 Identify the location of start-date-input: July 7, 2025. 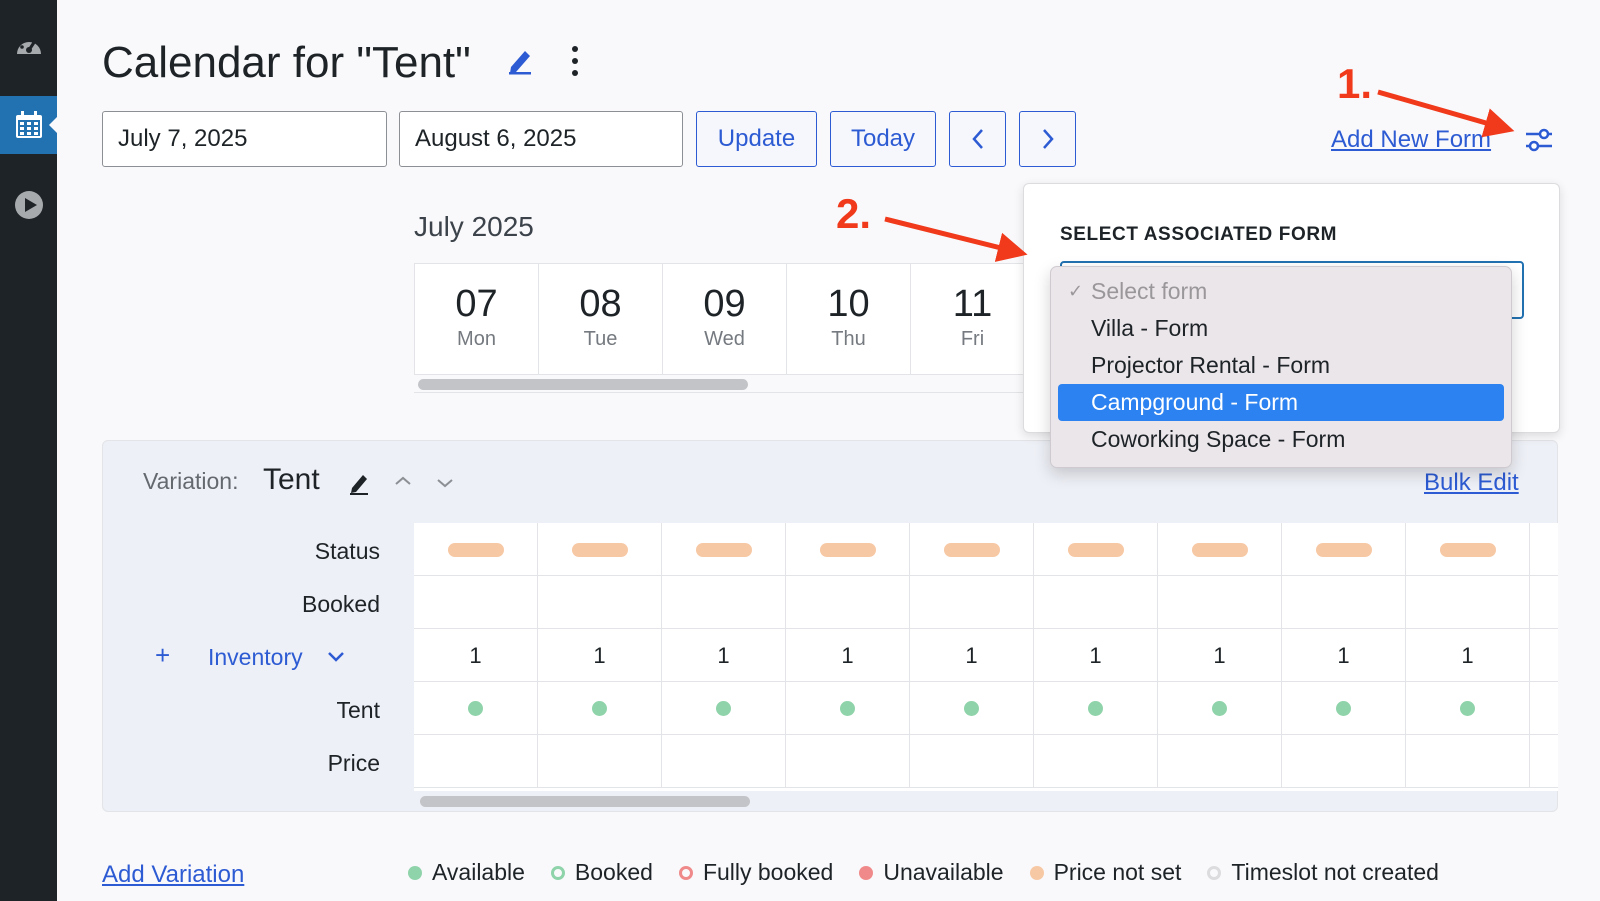
(244, 139).